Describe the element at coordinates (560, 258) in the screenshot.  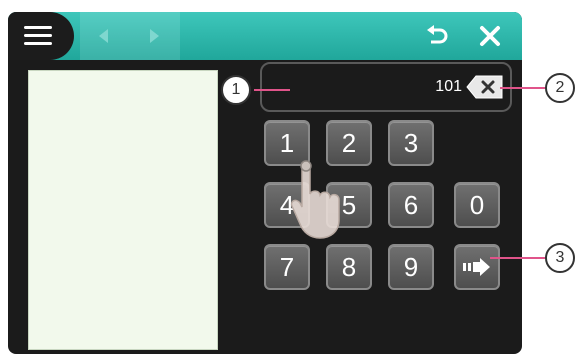
I see `callout-3: 3` at that location.